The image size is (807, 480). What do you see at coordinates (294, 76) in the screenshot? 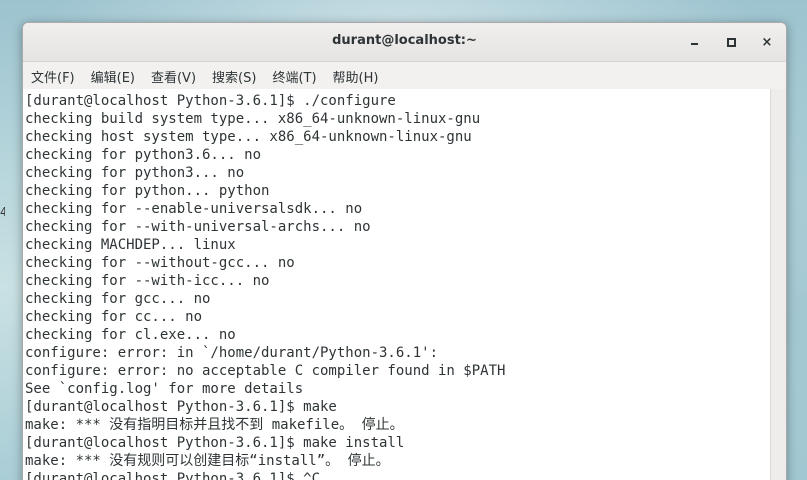
I see `menu-terminal: 终端(T)` at bounding box center [294, 76].